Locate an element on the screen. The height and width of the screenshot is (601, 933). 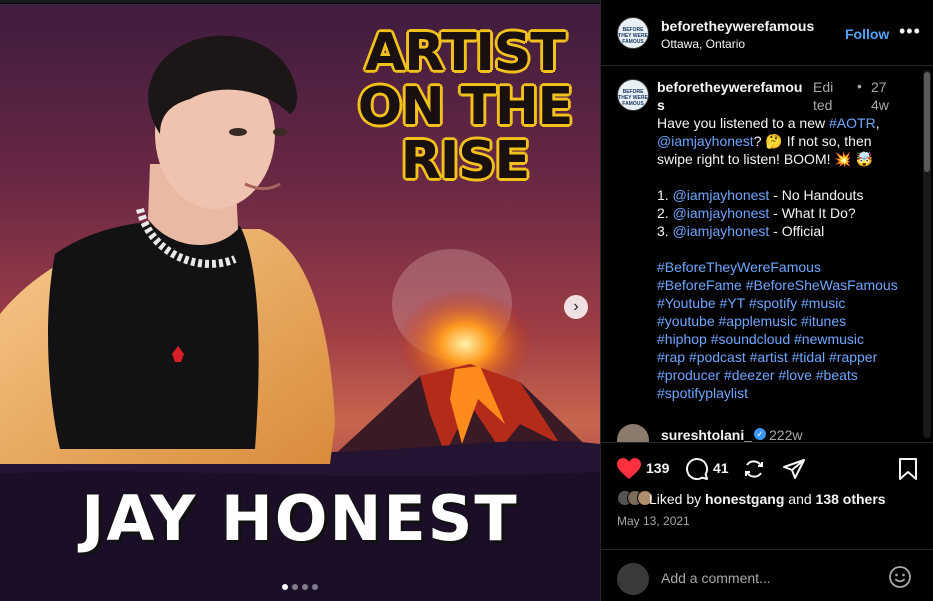
author-username: beforetheywerefamous is located at coordinates (737, 26).